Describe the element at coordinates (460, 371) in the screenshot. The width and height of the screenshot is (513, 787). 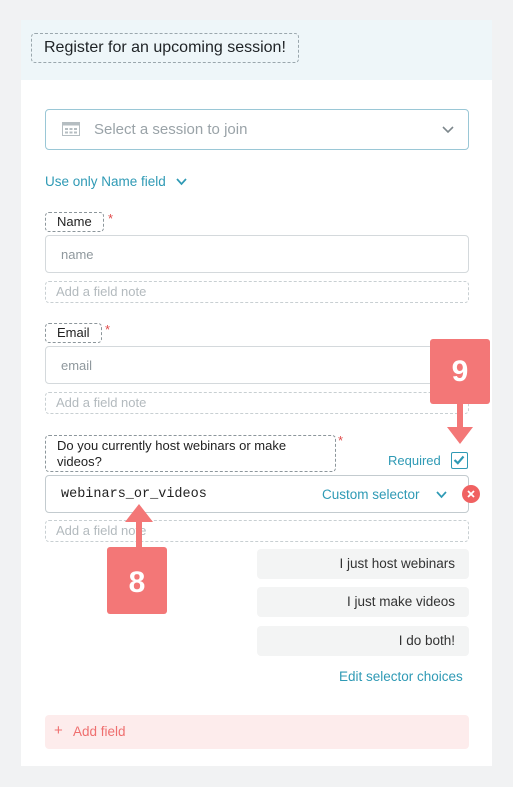
I see `annotation-badge-9: 9` at that location.